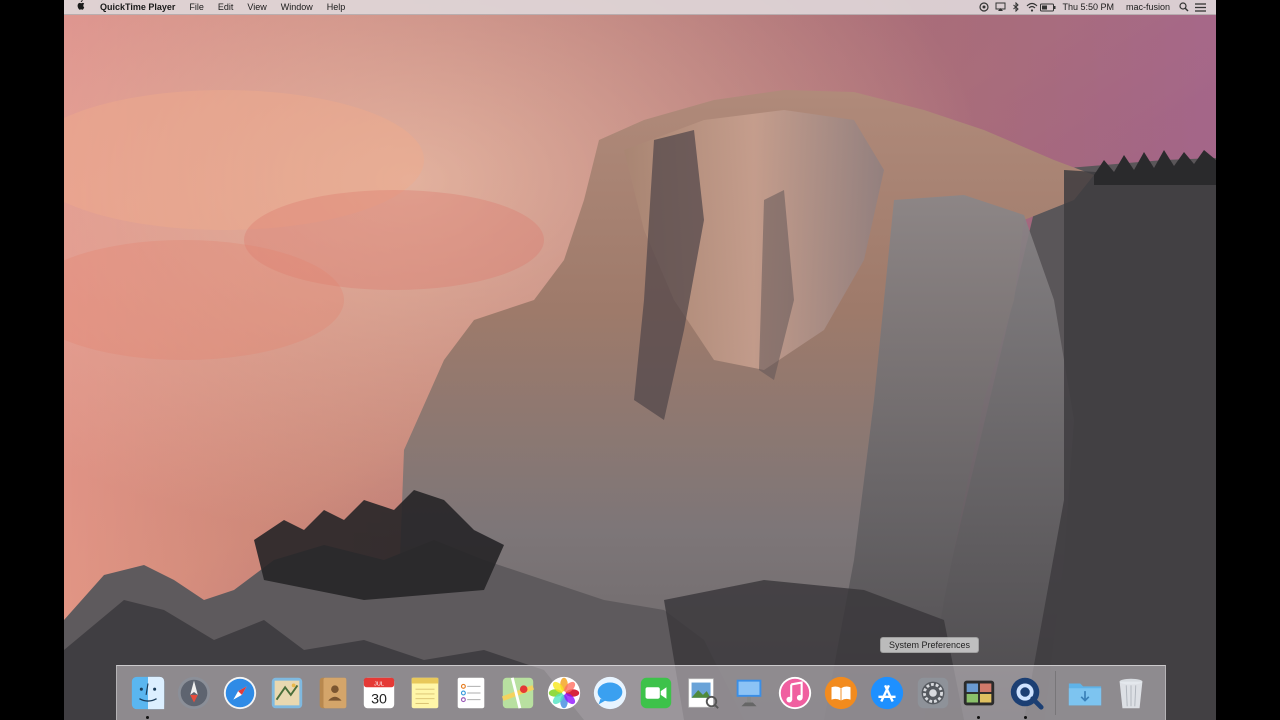 This screenshot has width=1280, height=720. I want to click on bluetooth-icon, so click(1016, 7).